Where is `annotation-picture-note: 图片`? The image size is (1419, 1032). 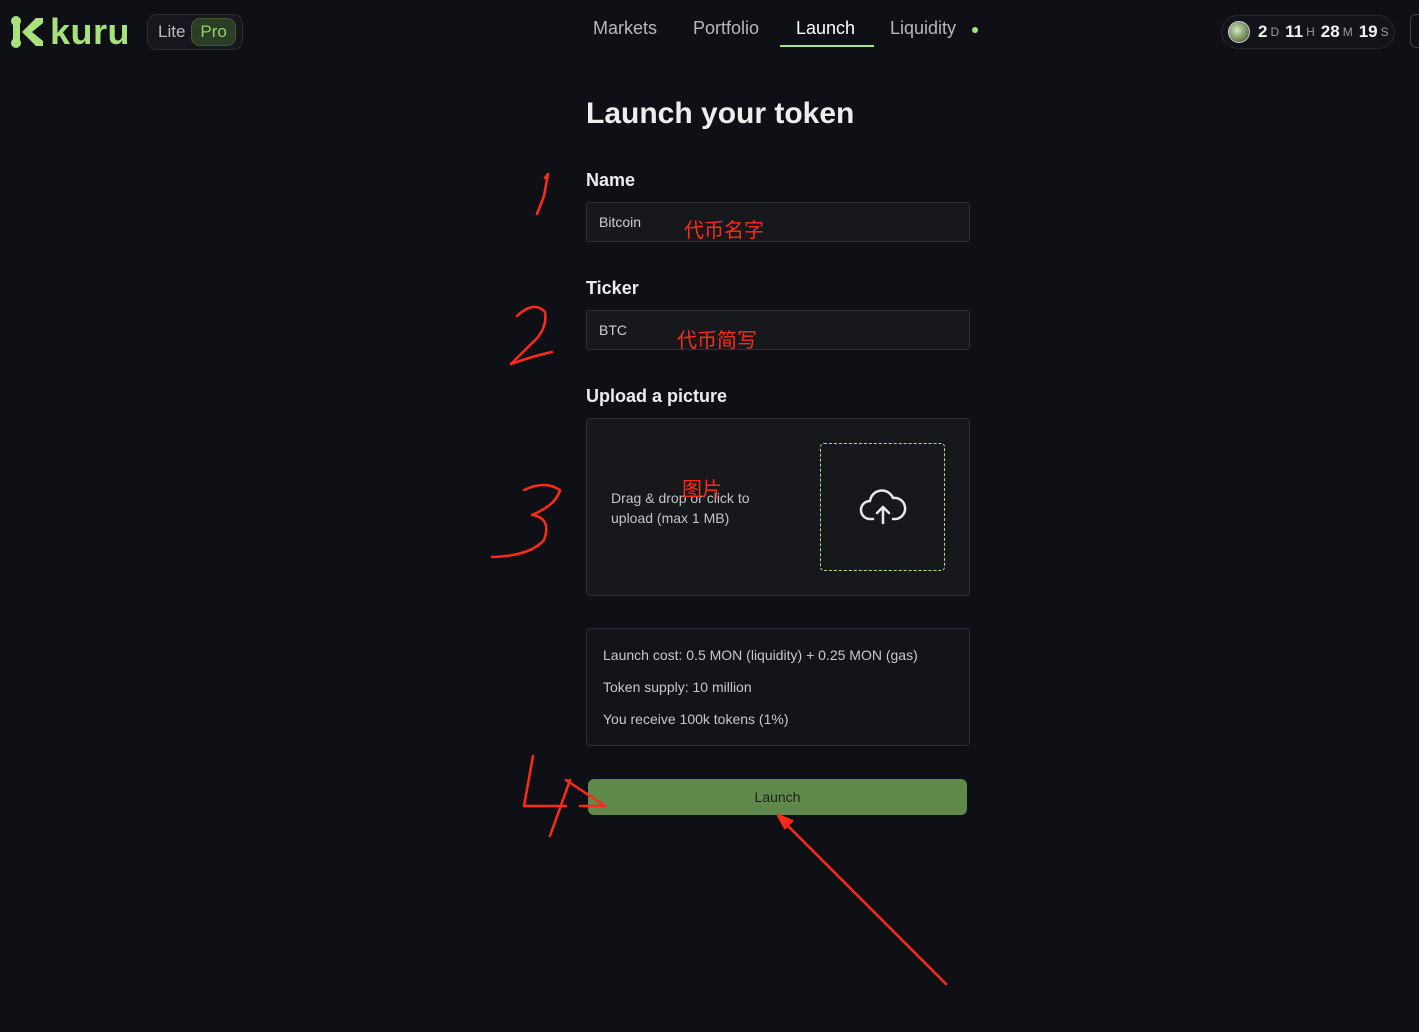
annotation-picture-note: 图片 is located at coordinates (702, 489).